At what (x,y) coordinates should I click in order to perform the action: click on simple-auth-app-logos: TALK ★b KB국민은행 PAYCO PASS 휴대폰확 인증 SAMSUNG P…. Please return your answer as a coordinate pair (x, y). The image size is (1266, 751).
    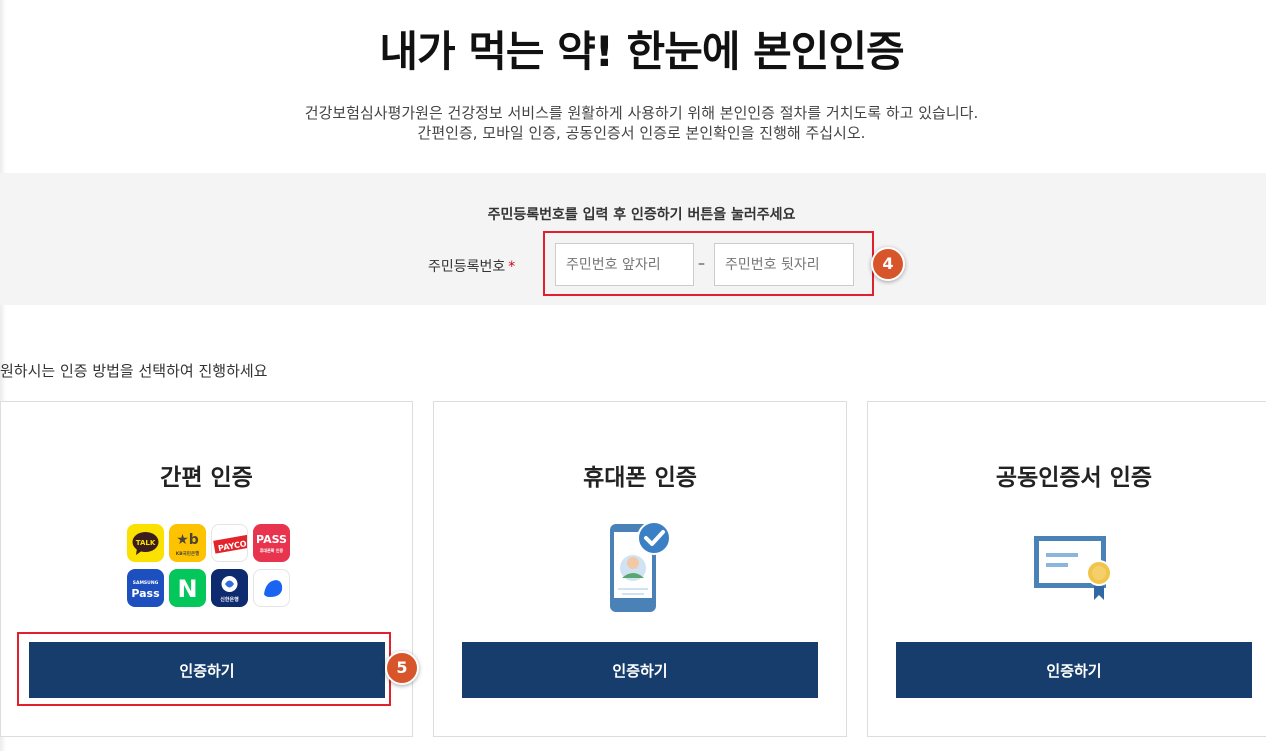
    Looking at the image, I should click on (208, 566).